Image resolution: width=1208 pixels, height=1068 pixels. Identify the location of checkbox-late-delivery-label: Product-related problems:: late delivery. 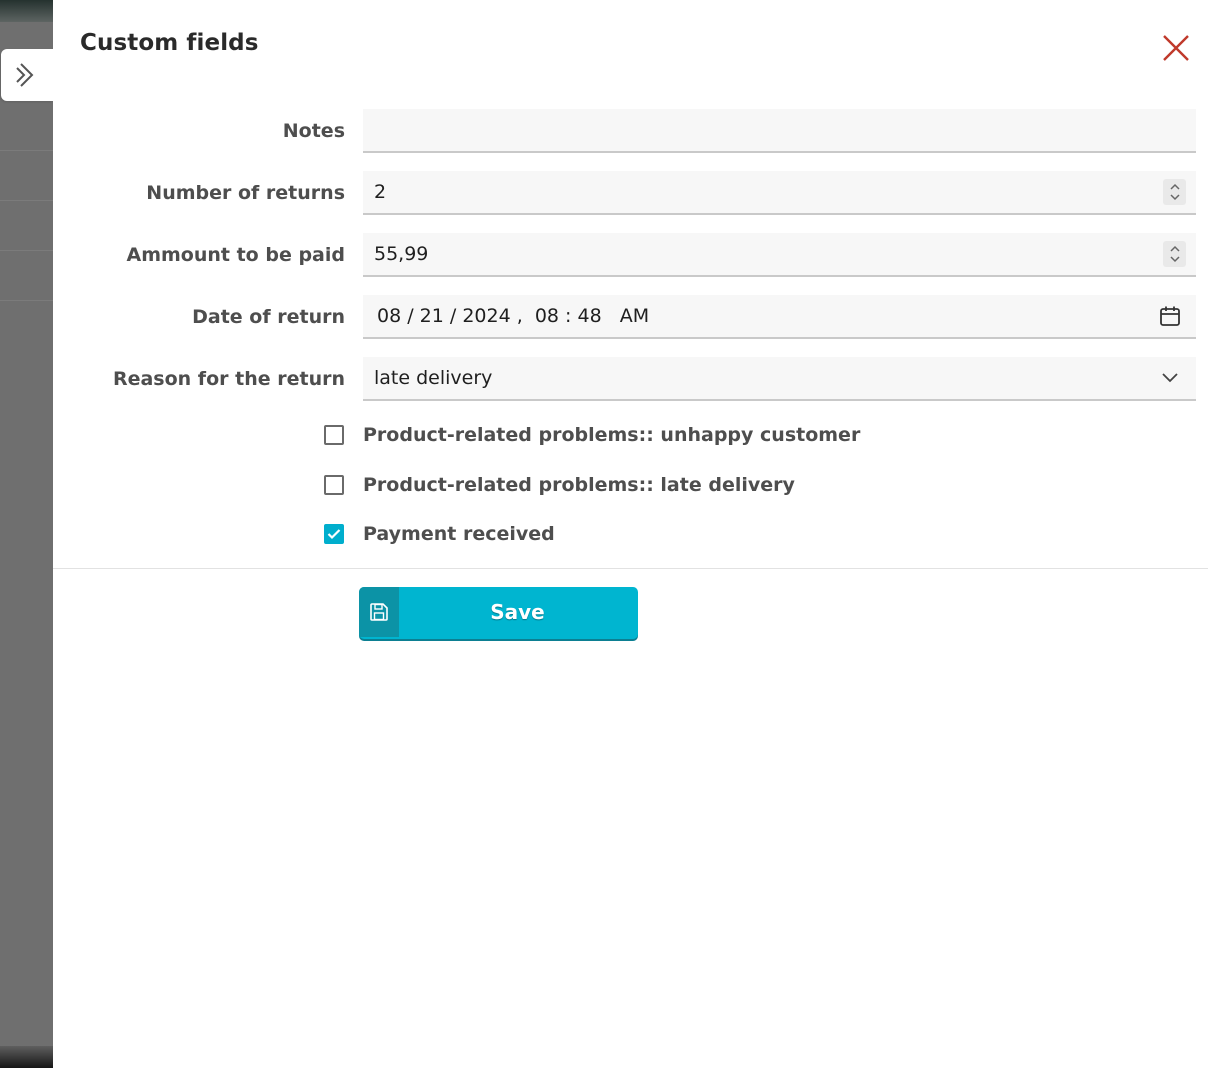
(579, 485).